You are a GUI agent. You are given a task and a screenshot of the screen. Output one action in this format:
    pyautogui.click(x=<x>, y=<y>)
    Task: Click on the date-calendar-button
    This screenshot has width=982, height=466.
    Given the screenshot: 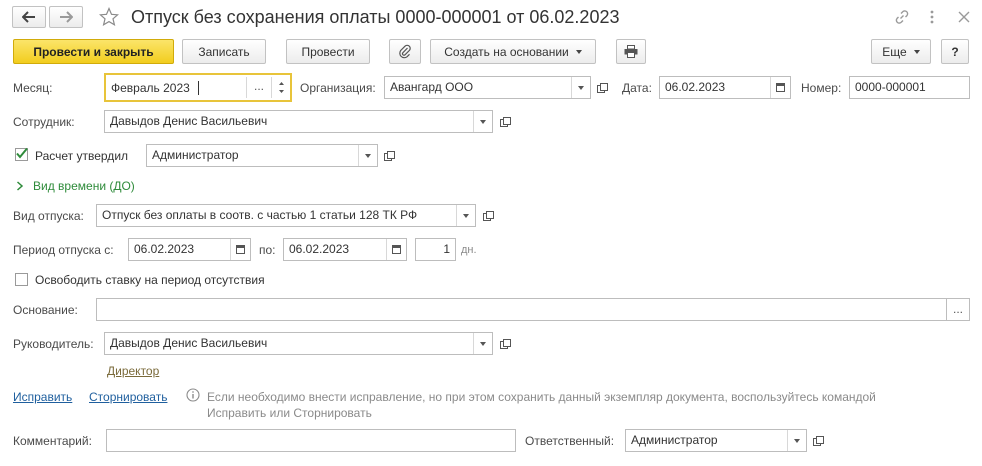 What is the action you would take?
    pyautogui.click(x=780, y=87)
    